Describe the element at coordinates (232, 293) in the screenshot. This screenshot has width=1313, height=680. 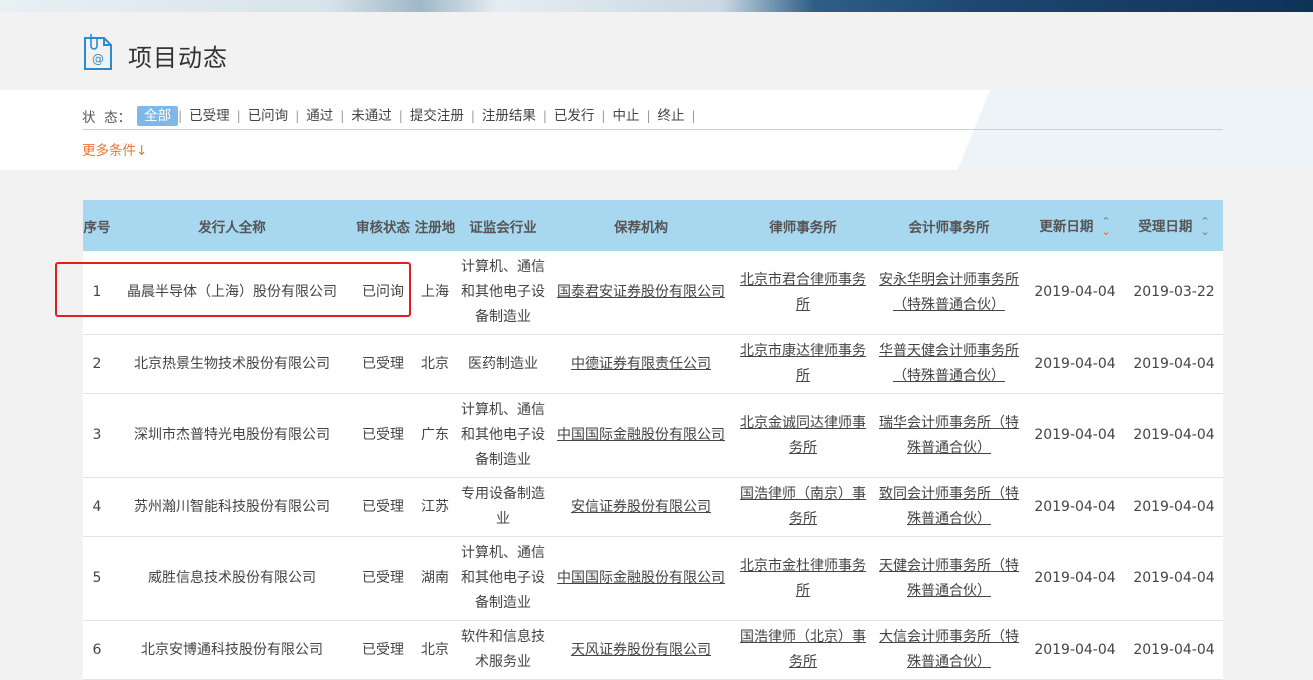
I see `cell-issuer-name: 晶晨半导体（上海）股份有限公司` at that location.